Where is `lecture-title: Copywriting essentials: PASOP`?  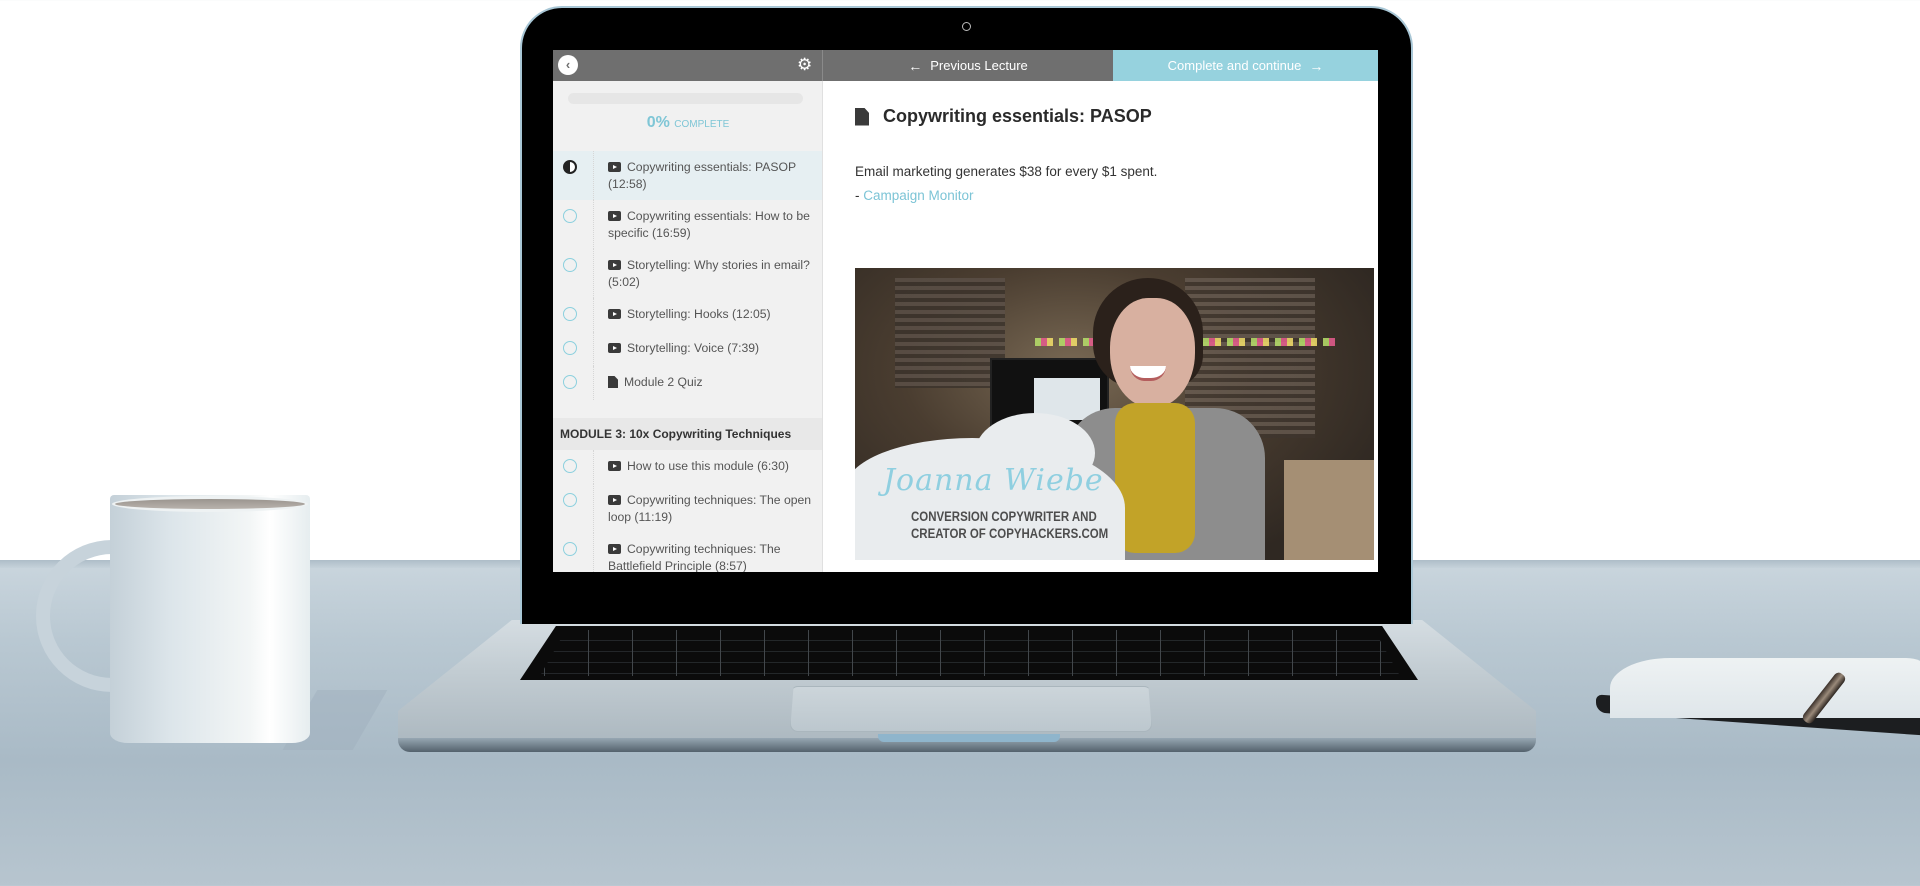 lecture-title: Copywriting essentials: PASOP is located at coordinates (1017, 116).